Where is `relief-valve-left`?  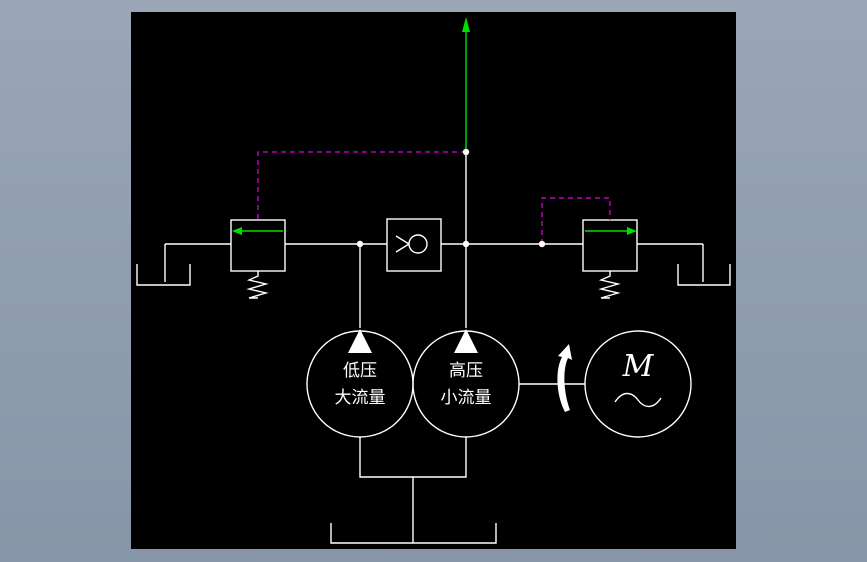
relief-valve-left is located at coordinates (211, 259).